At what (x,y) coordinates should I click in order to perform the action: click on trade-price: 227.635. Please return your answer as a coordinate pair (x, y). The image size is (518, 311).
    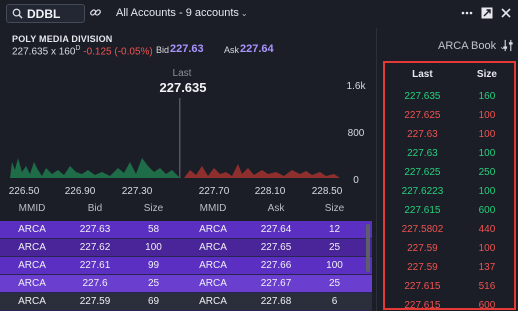
    Looking at the image, I should click on (422, 96).